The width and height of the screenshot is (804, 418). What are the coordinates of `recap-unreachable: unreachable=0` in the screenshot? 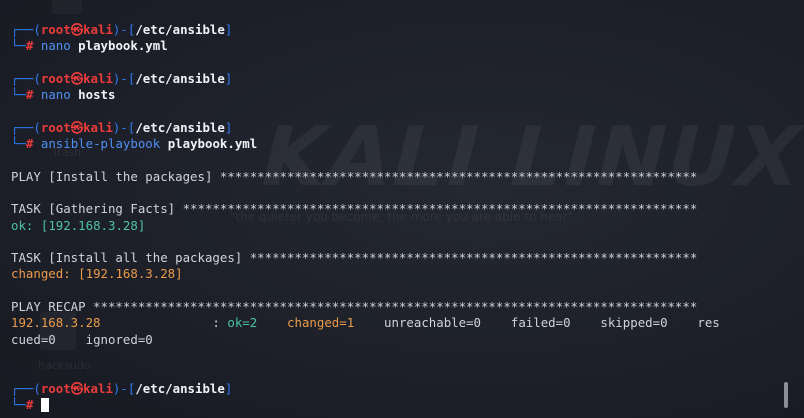 It's located at (433, 323).